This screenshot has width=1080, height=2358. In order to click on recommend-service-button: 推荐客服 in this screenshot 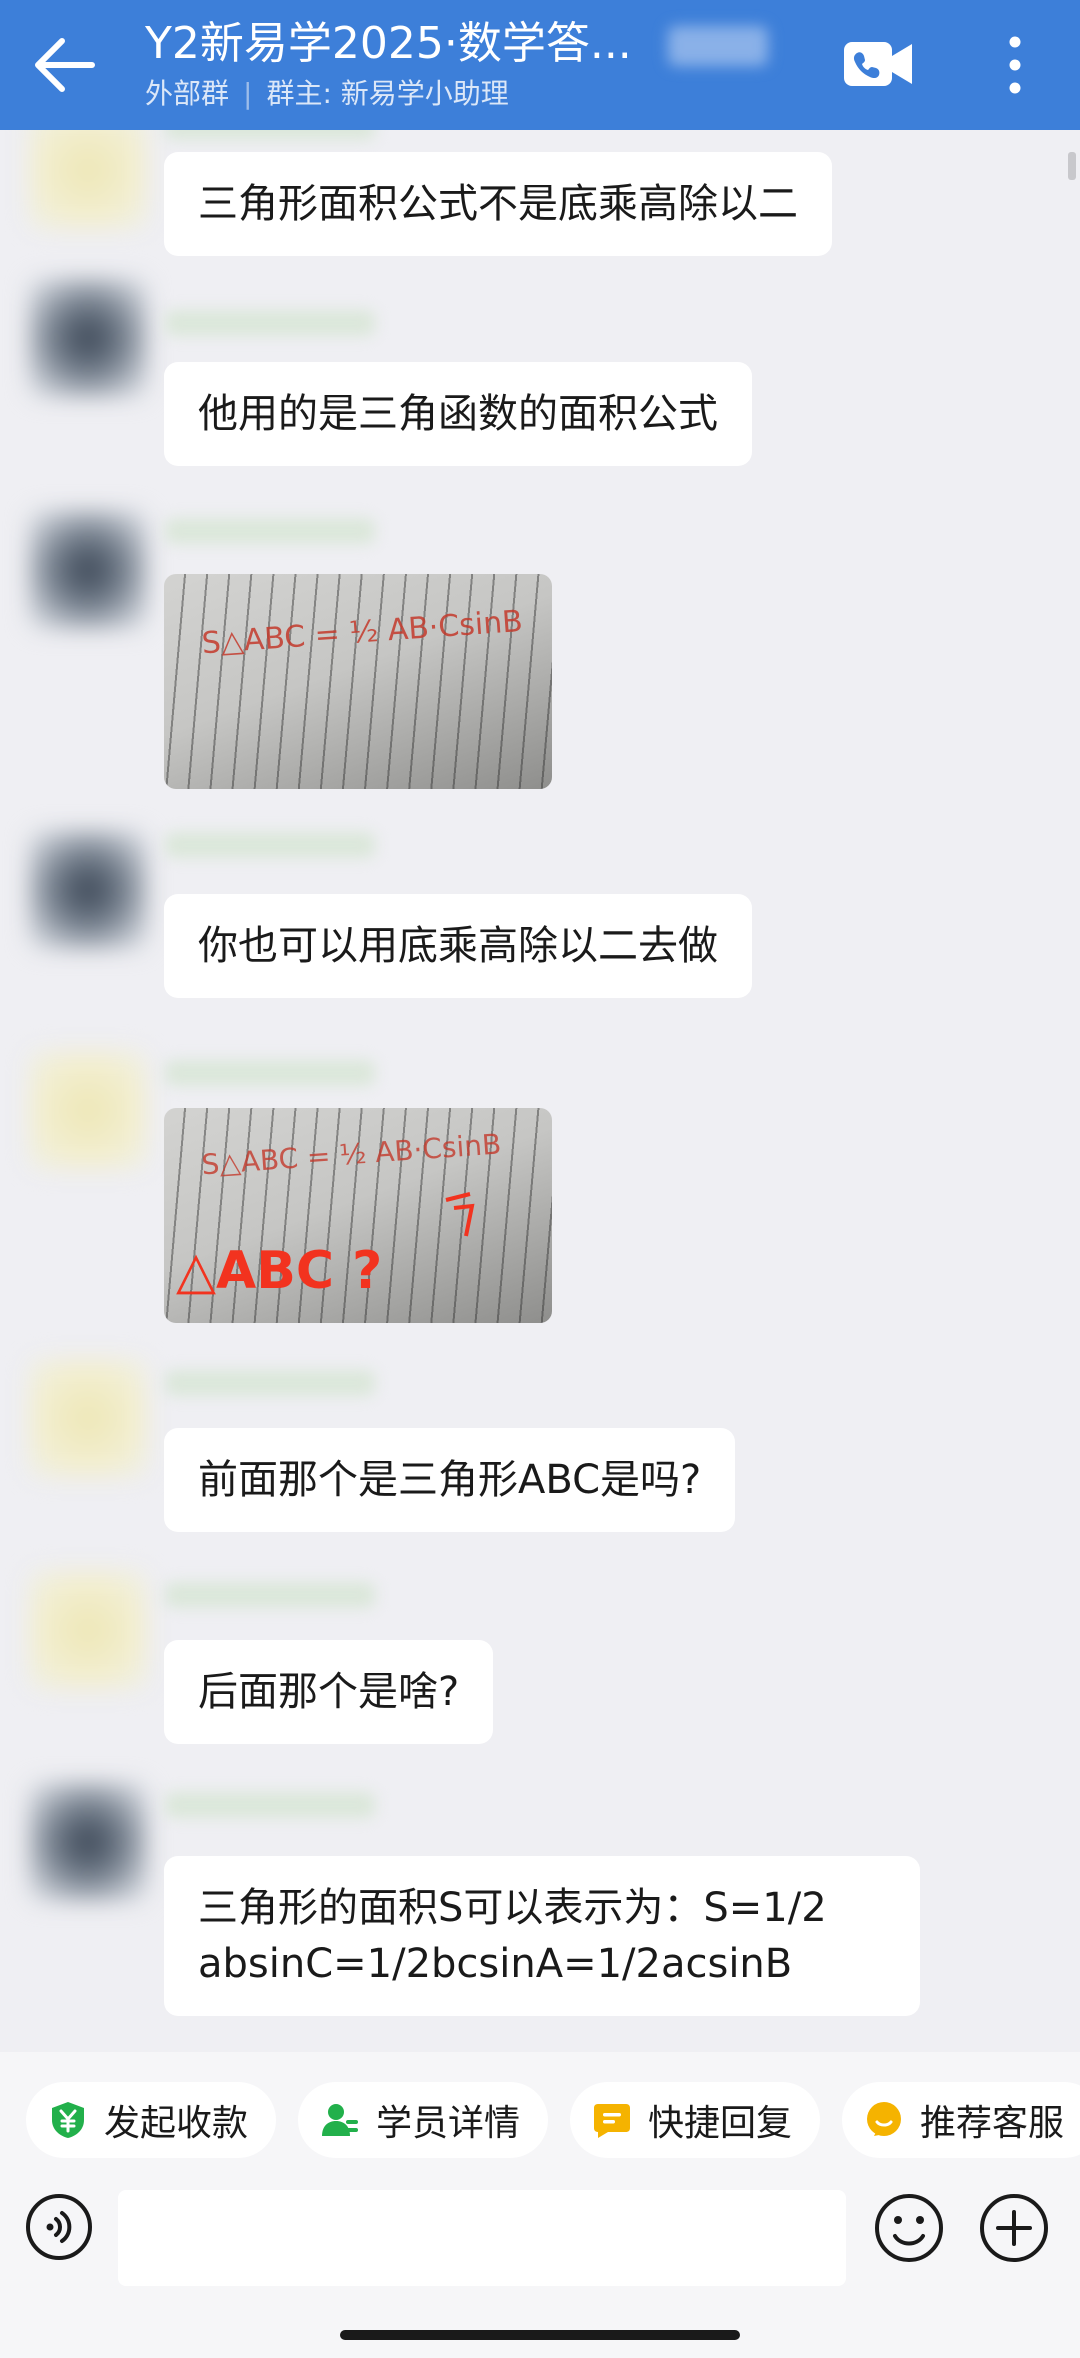, I will do `click(961, 2120)`.